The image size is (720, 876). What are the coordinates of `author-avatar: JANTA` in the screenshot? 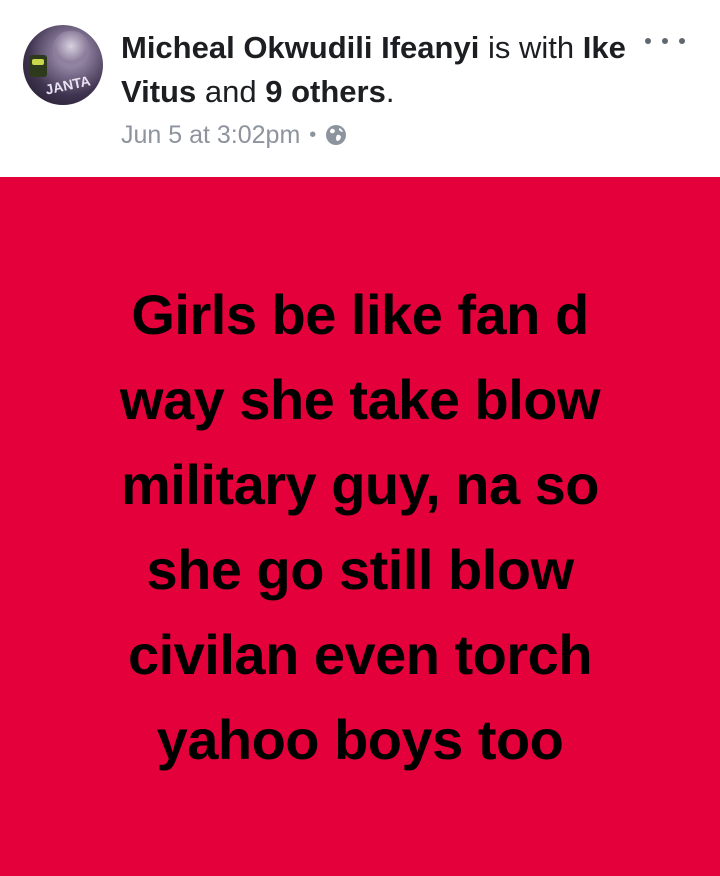 It's located at (63, 65).